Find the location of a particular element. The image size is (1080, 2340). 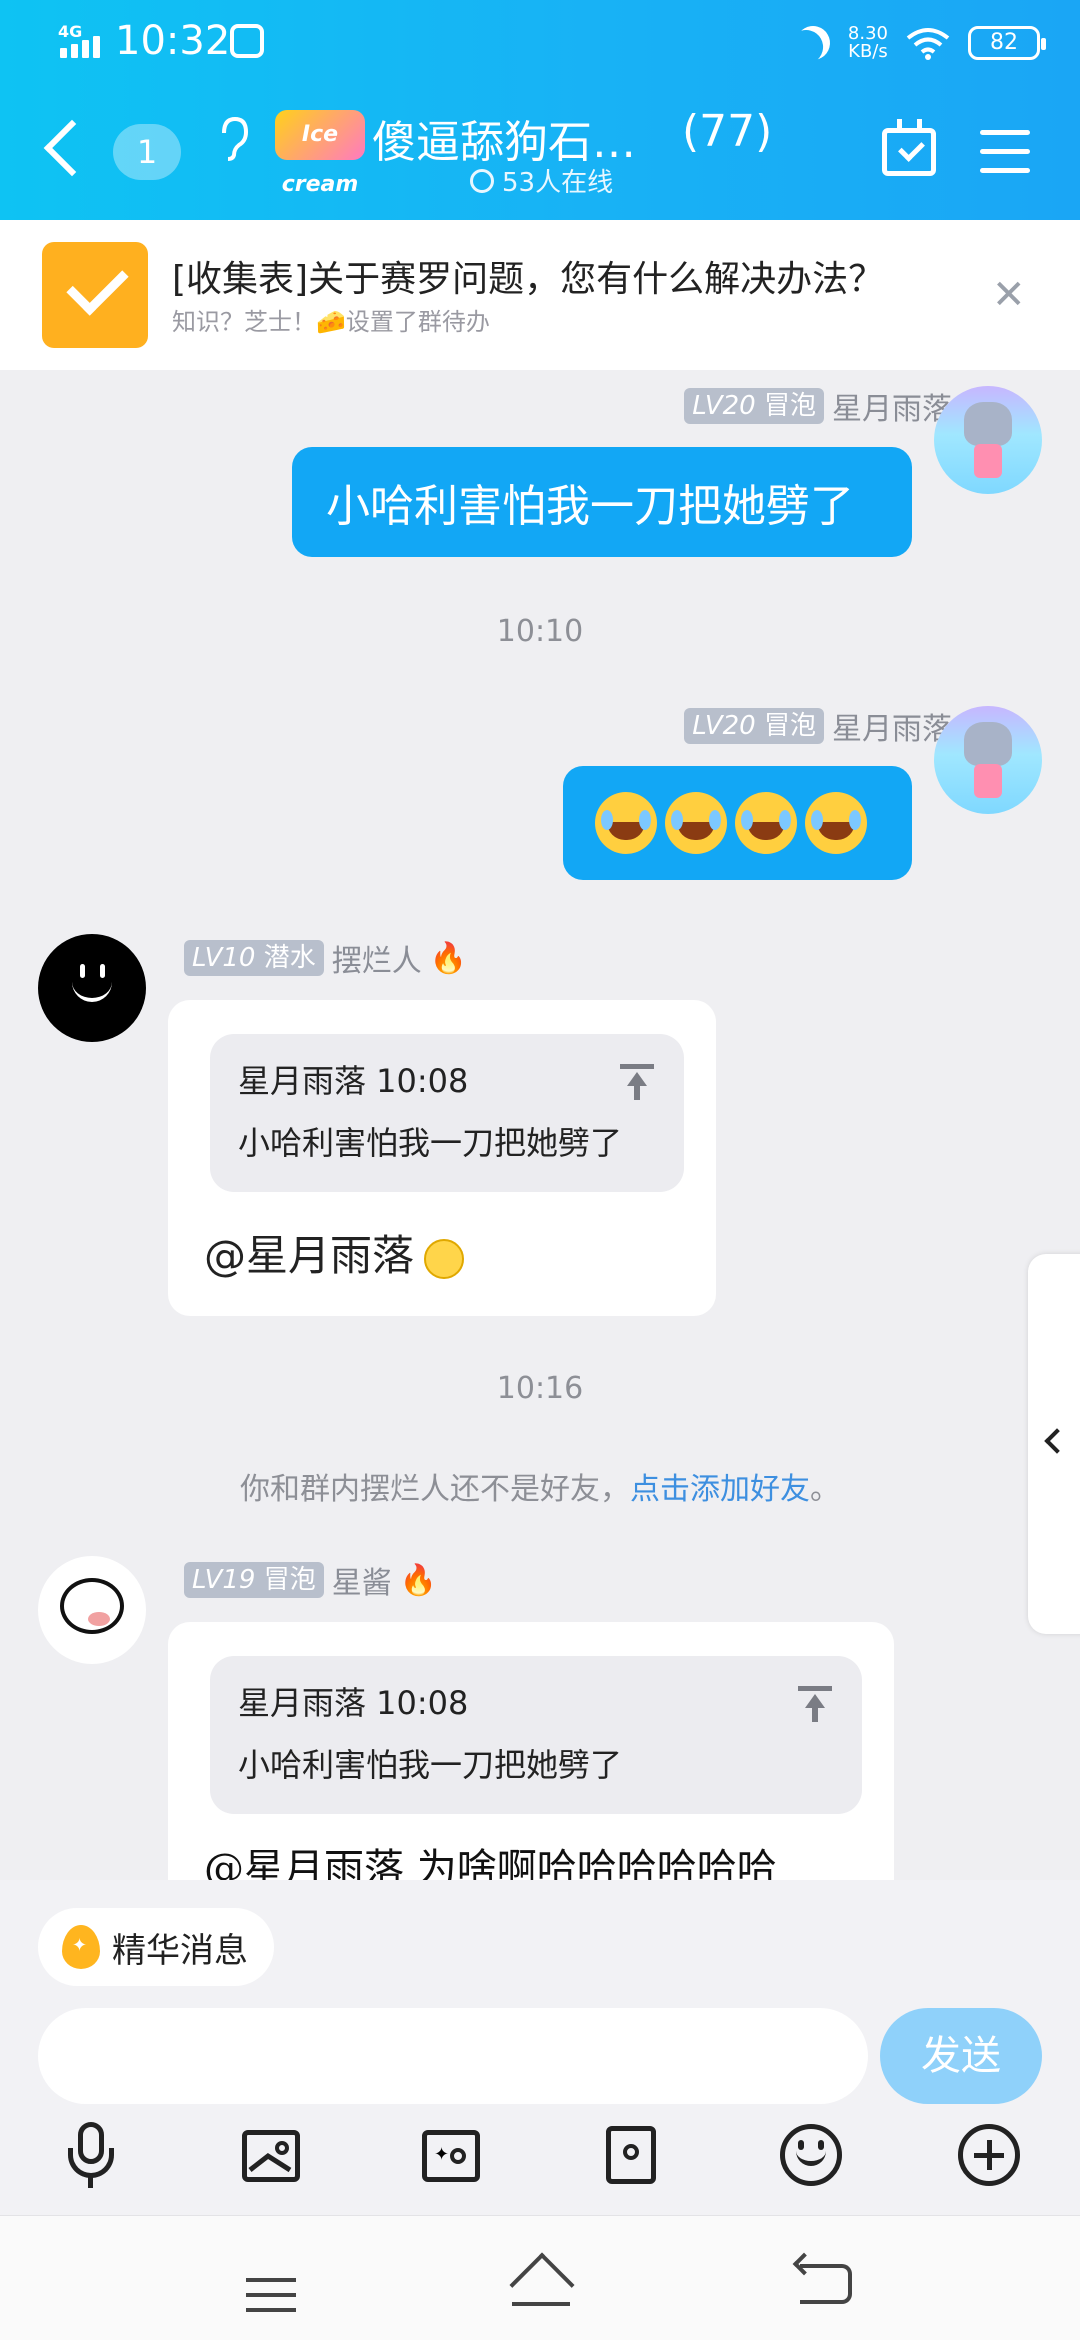

online-icon is located at coordinates (482, 180).